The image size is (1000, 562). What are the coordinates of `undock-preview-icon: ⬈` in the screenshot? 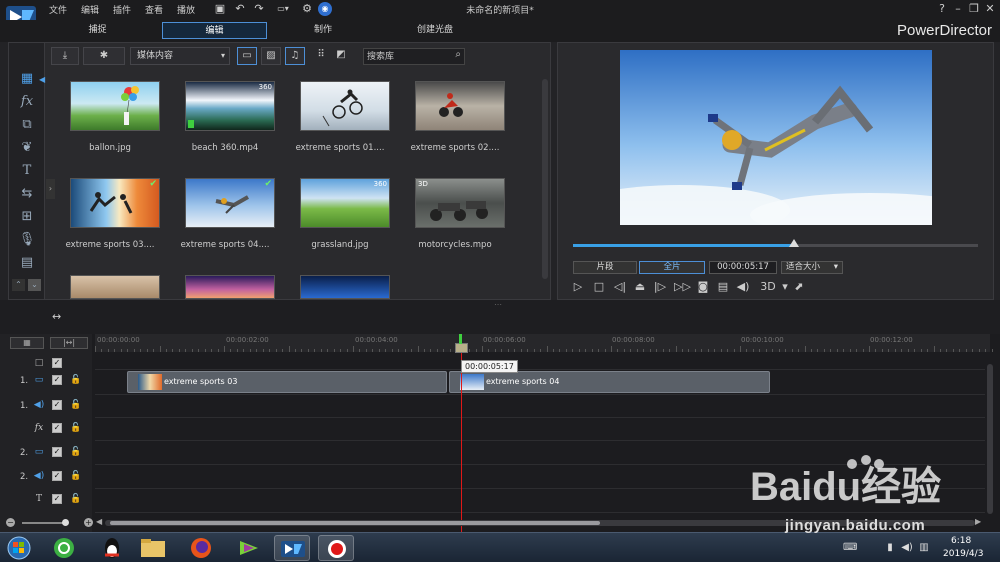 It's located at (799, 287).